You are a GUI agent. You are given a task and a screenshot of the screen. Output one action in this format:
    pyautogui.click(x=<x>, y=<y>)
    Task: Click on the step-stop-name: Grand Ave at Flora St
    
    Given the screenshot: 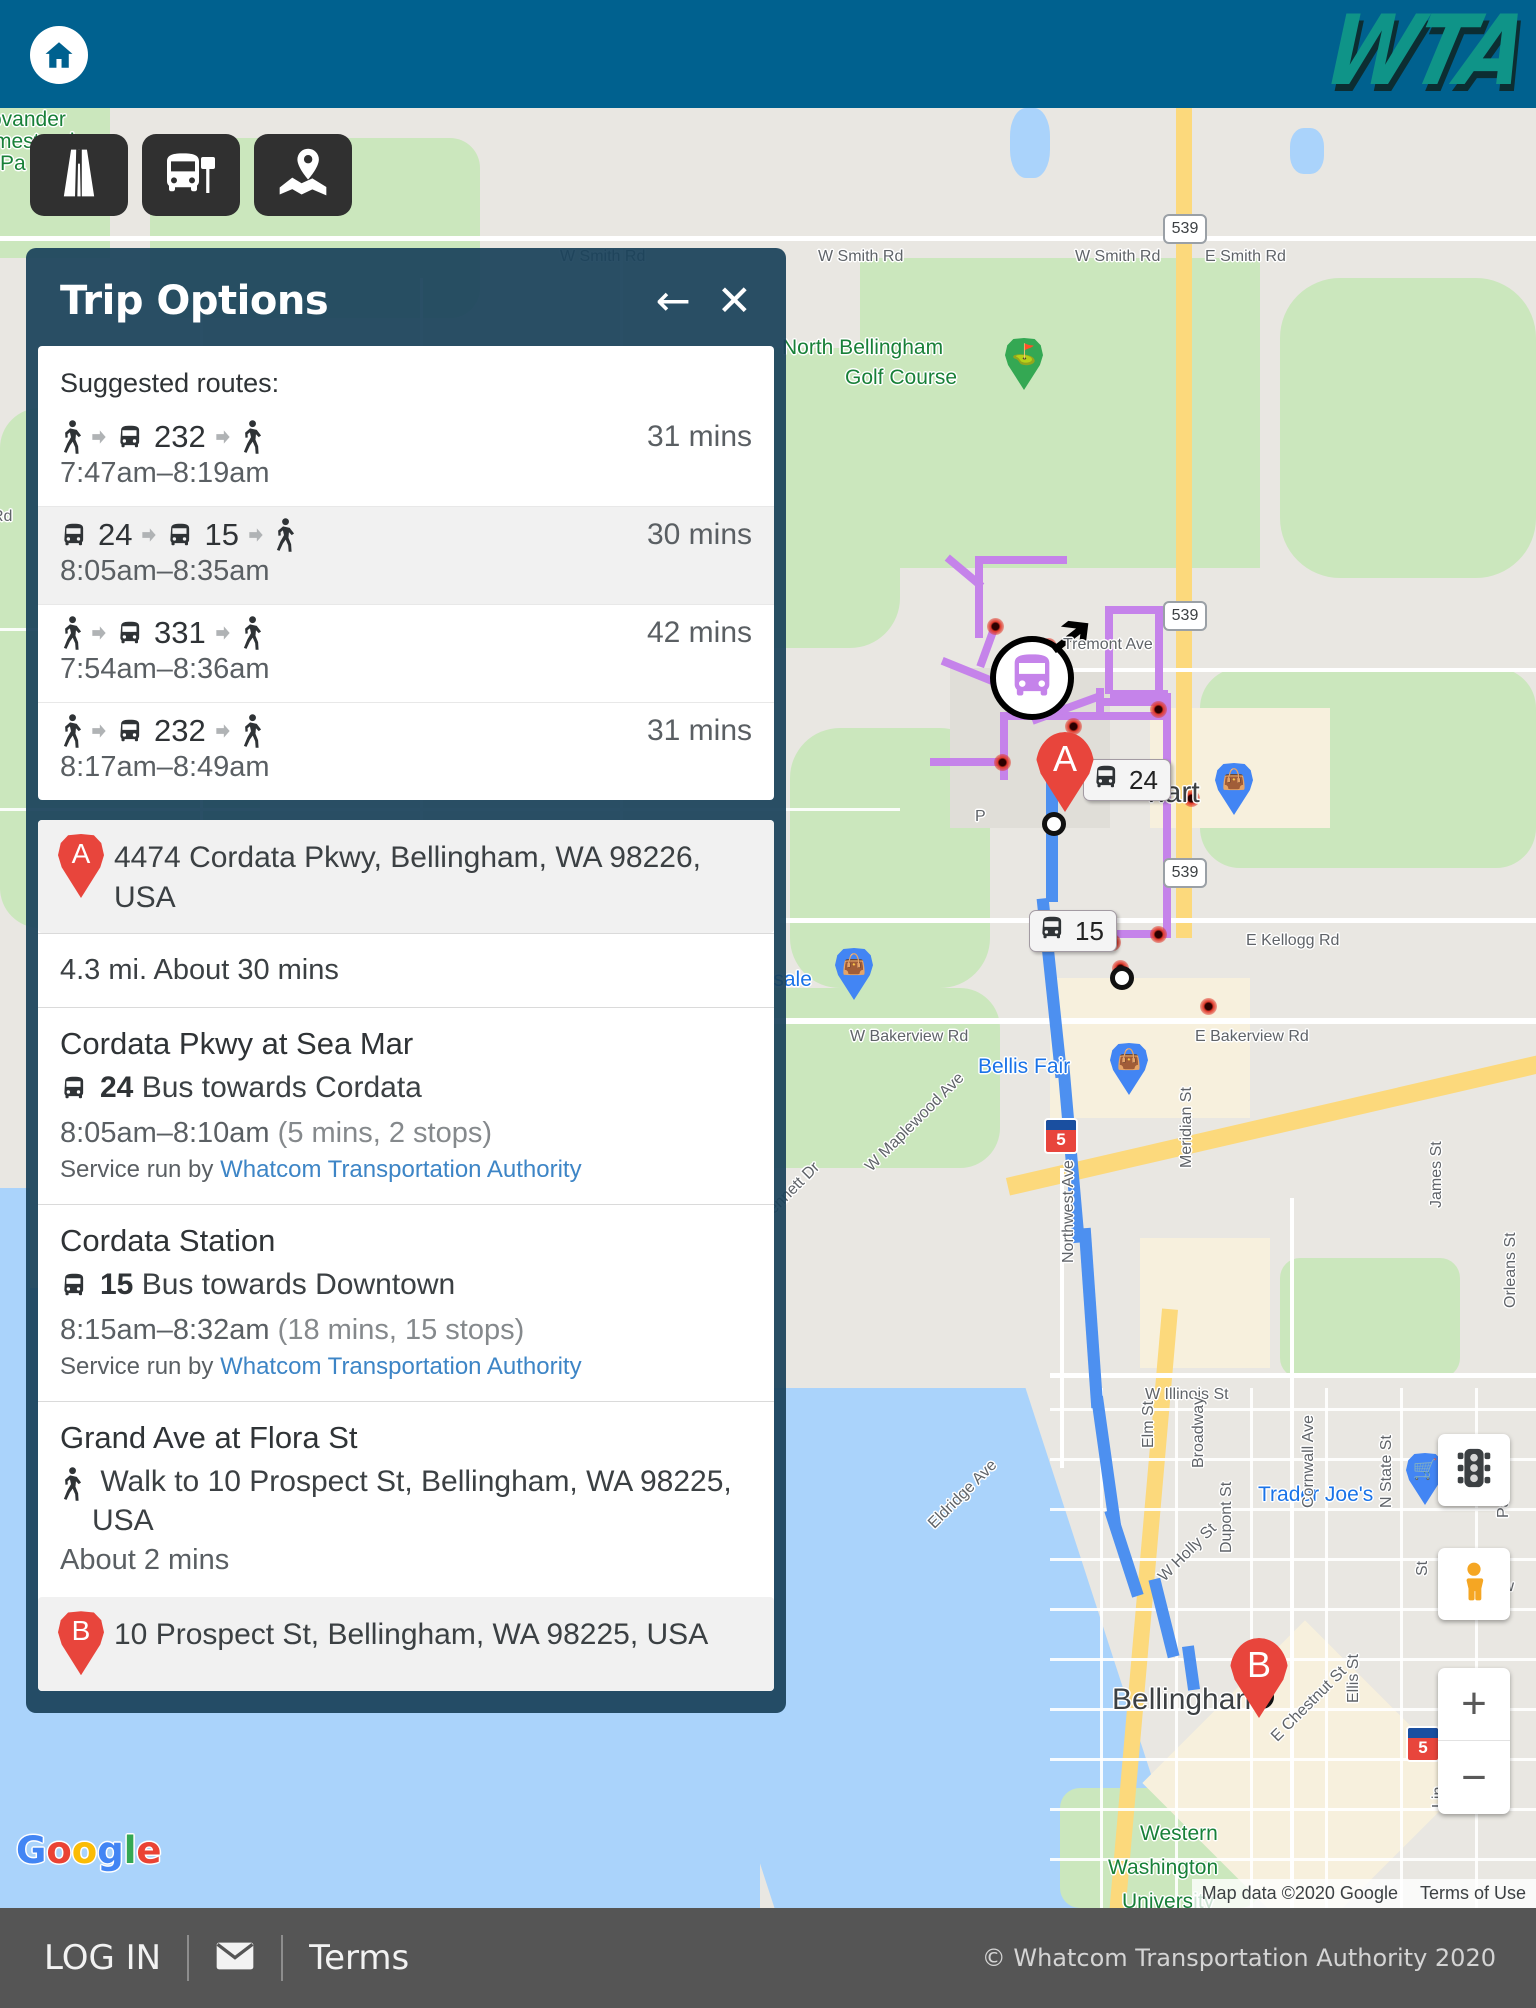 What is the action you would take?
    pyautogui.click(x=209, y=1438)
    